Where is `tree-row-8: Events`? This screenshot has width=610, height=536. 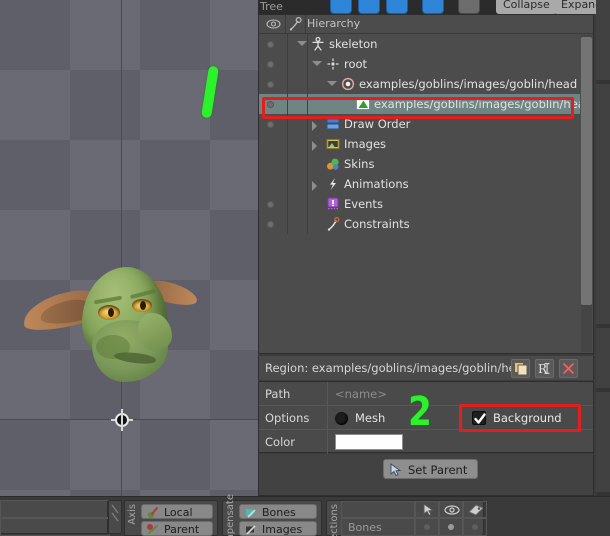 tree-row-8: Events is located at coordinates (419, 204).